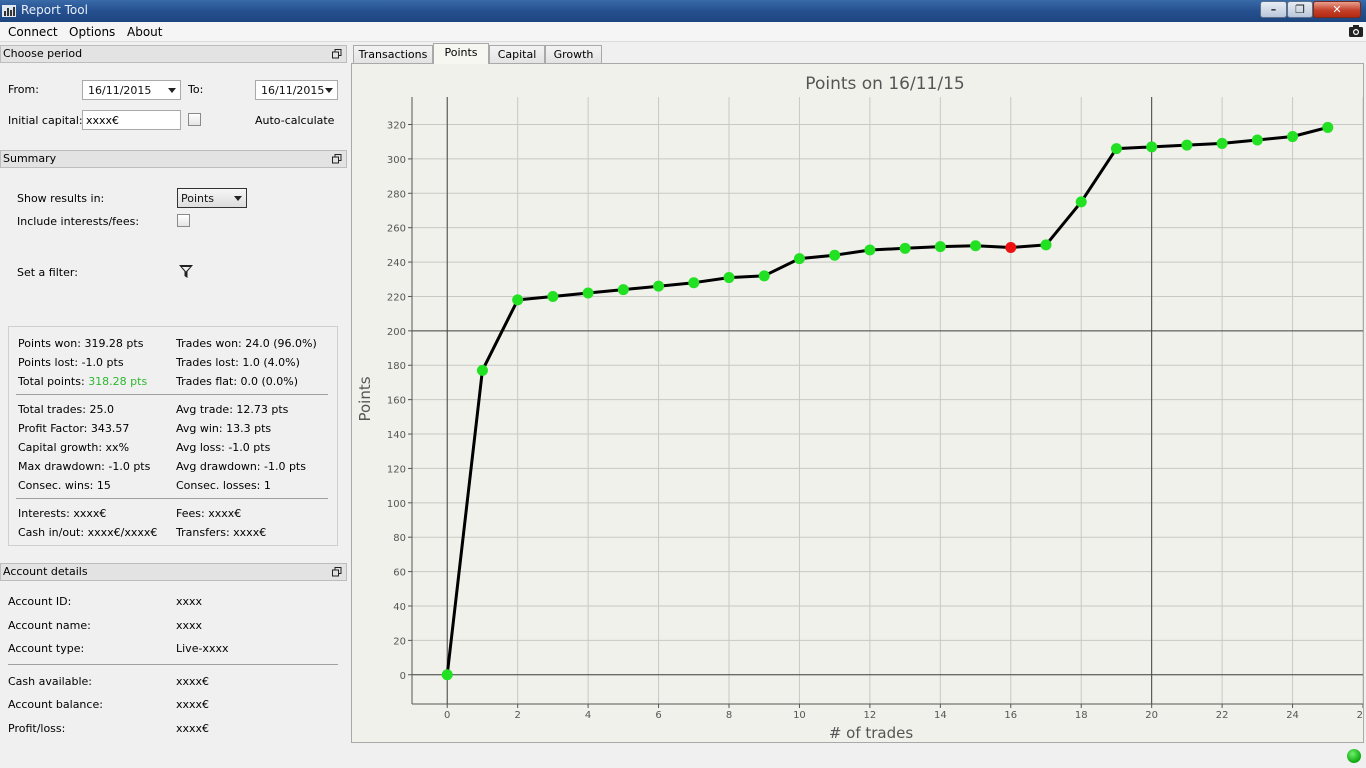 This screenshot has width=1366, height=768. What do you see at coordinates (1356, 31) in the screenshot?
I see `camera-icon` at bounding box center [1356, 31].